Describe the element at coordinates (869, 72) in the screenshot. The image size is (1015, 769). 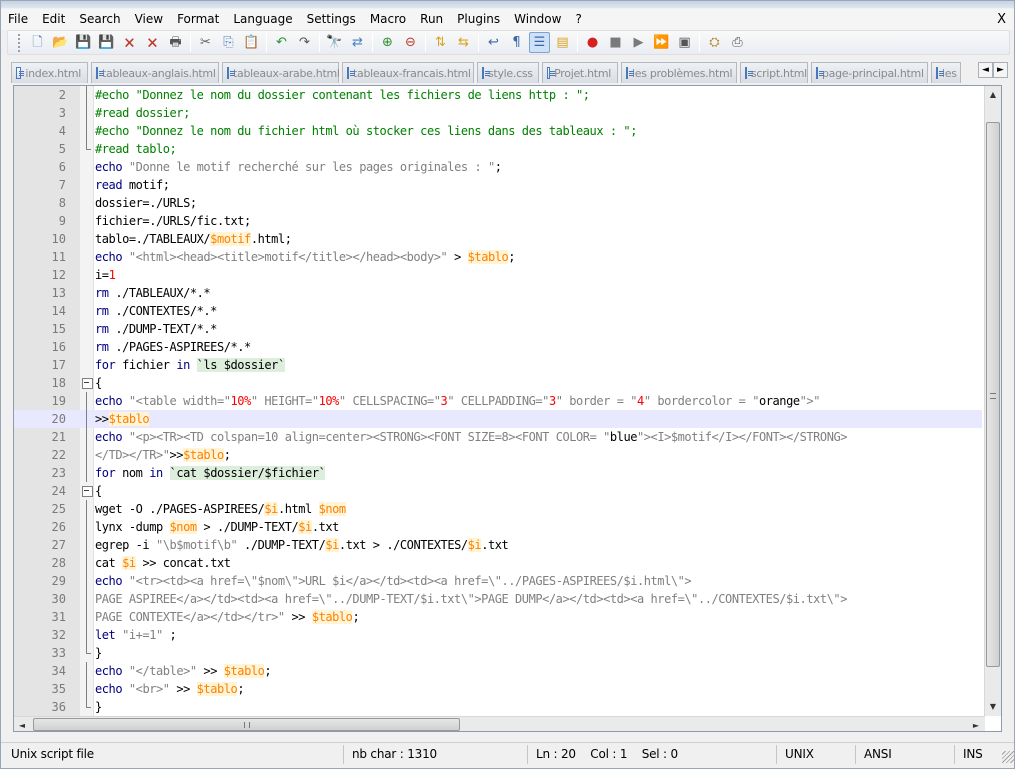
I see `tab-page-principal-html: page-principal.html` at that location.